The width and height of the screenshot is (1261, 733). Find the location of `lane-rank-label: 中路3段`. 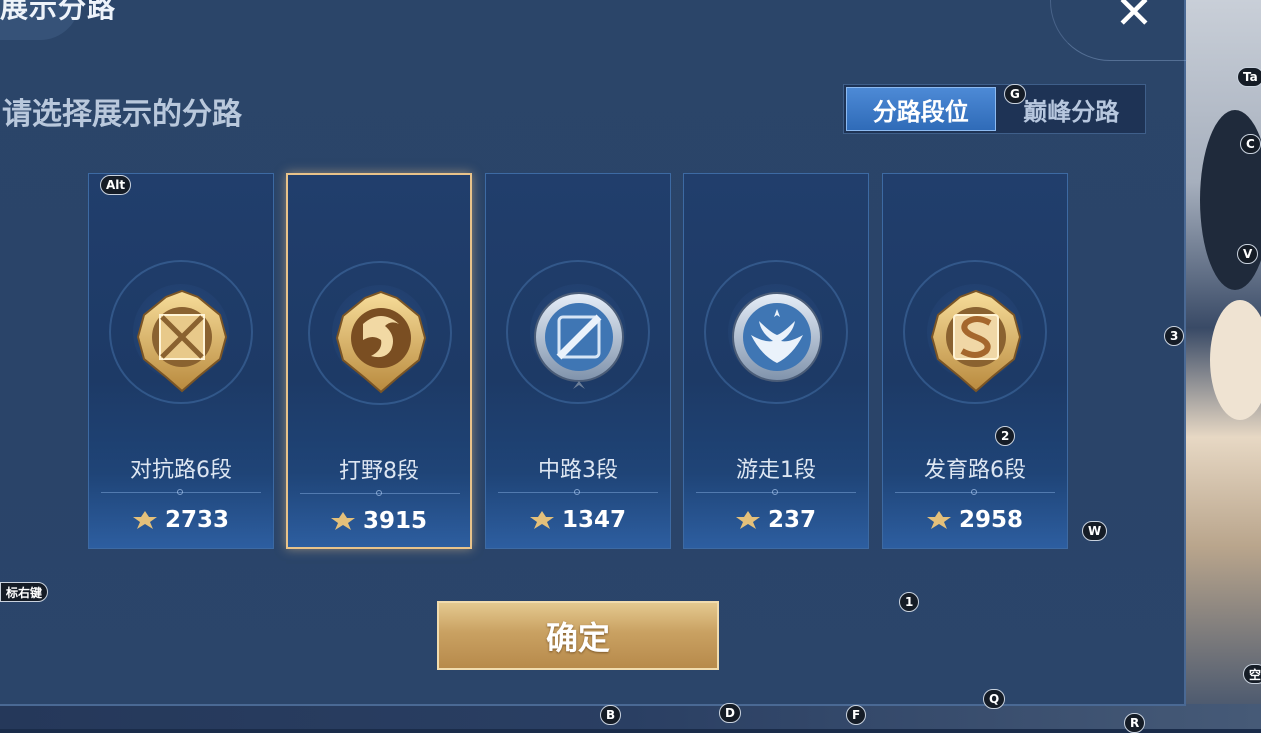

lane-rank-label: 中路3段 is located at coordinates (578, 470).